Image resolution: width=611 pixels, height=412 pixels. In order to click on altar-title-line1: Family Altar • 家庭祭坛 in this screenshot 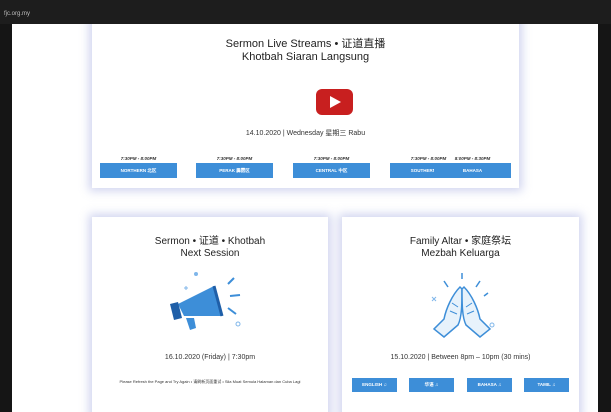, I will do `click(460, 241)`.